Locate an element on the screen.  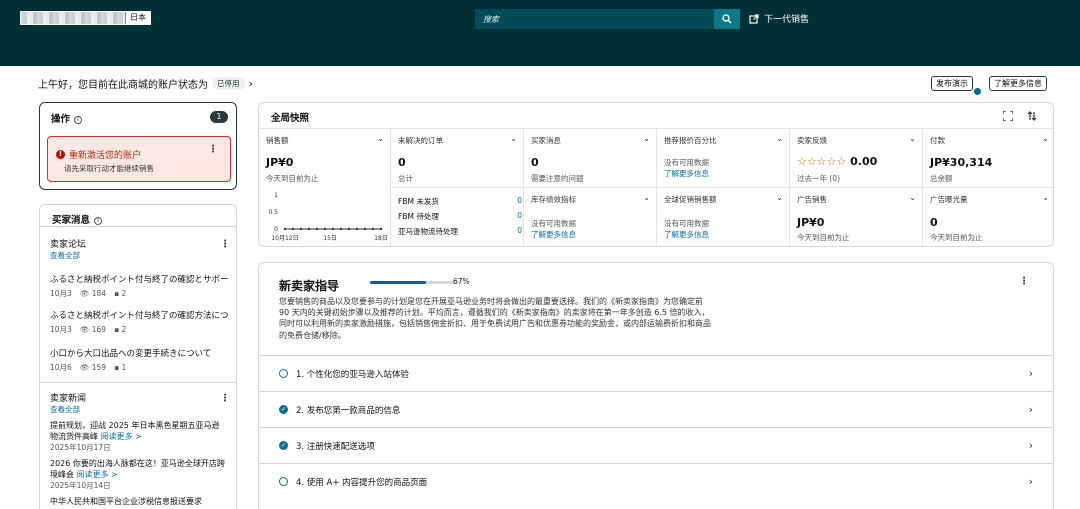
top-navigation-bar: 日本 下一代销售 is located at coordinates (540, 18).